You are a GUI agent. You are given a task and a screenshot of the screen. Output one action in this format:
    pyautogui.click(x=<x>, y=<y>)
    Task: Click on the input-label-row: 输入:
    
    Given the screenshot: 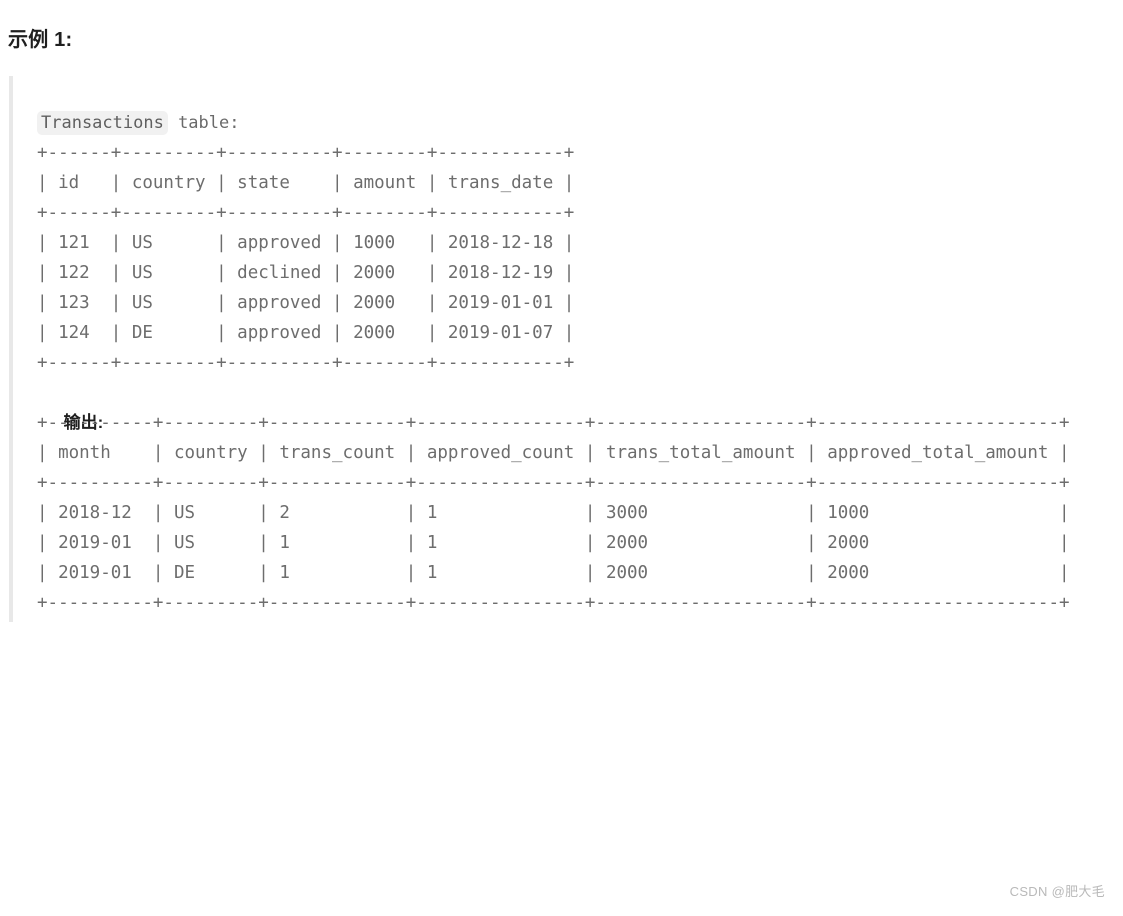 What is the action you would take?
    pyautogui.click(x=575, y=106)
    